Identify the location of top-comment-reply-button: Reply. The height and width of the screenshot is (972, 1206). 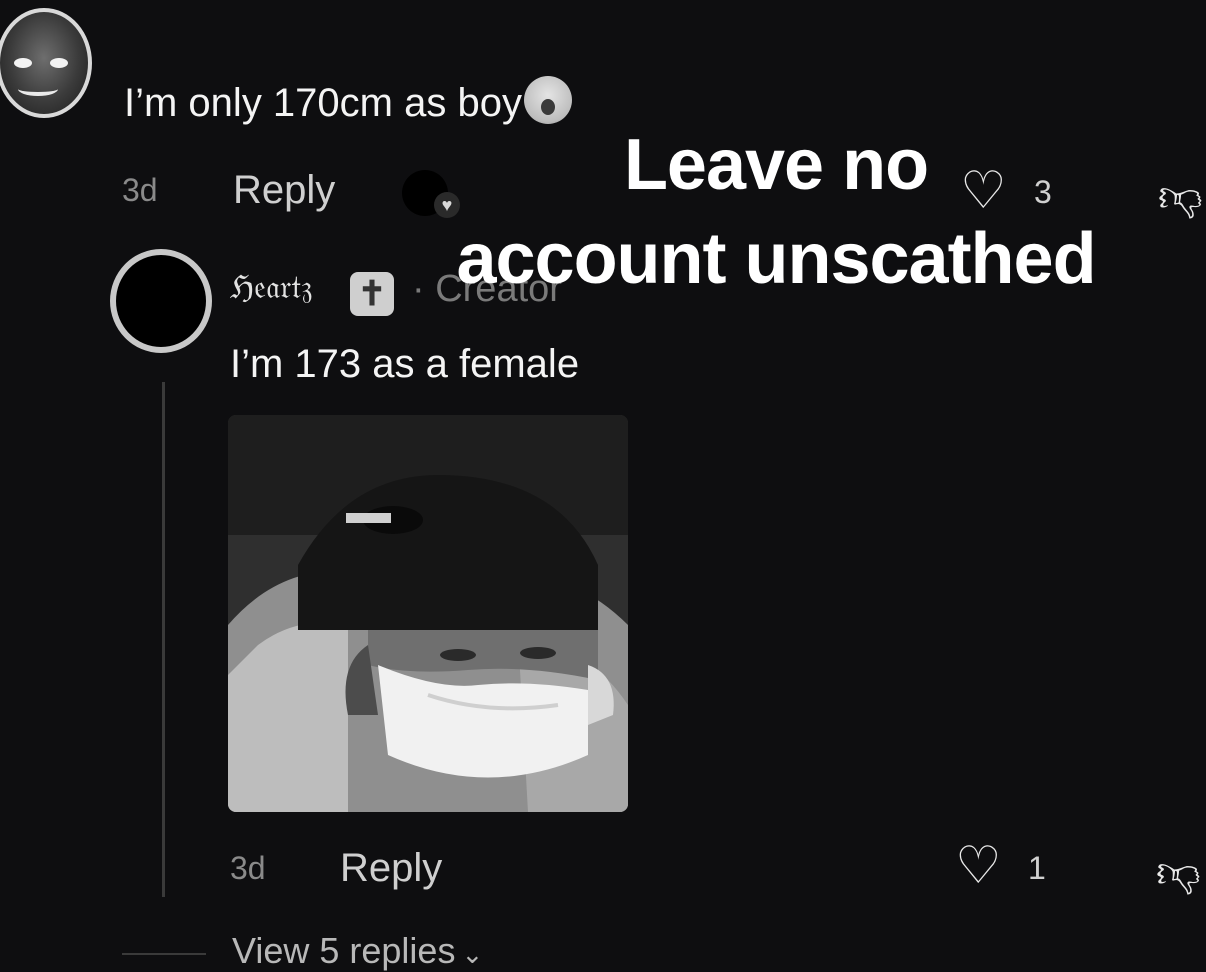
(284, 190).